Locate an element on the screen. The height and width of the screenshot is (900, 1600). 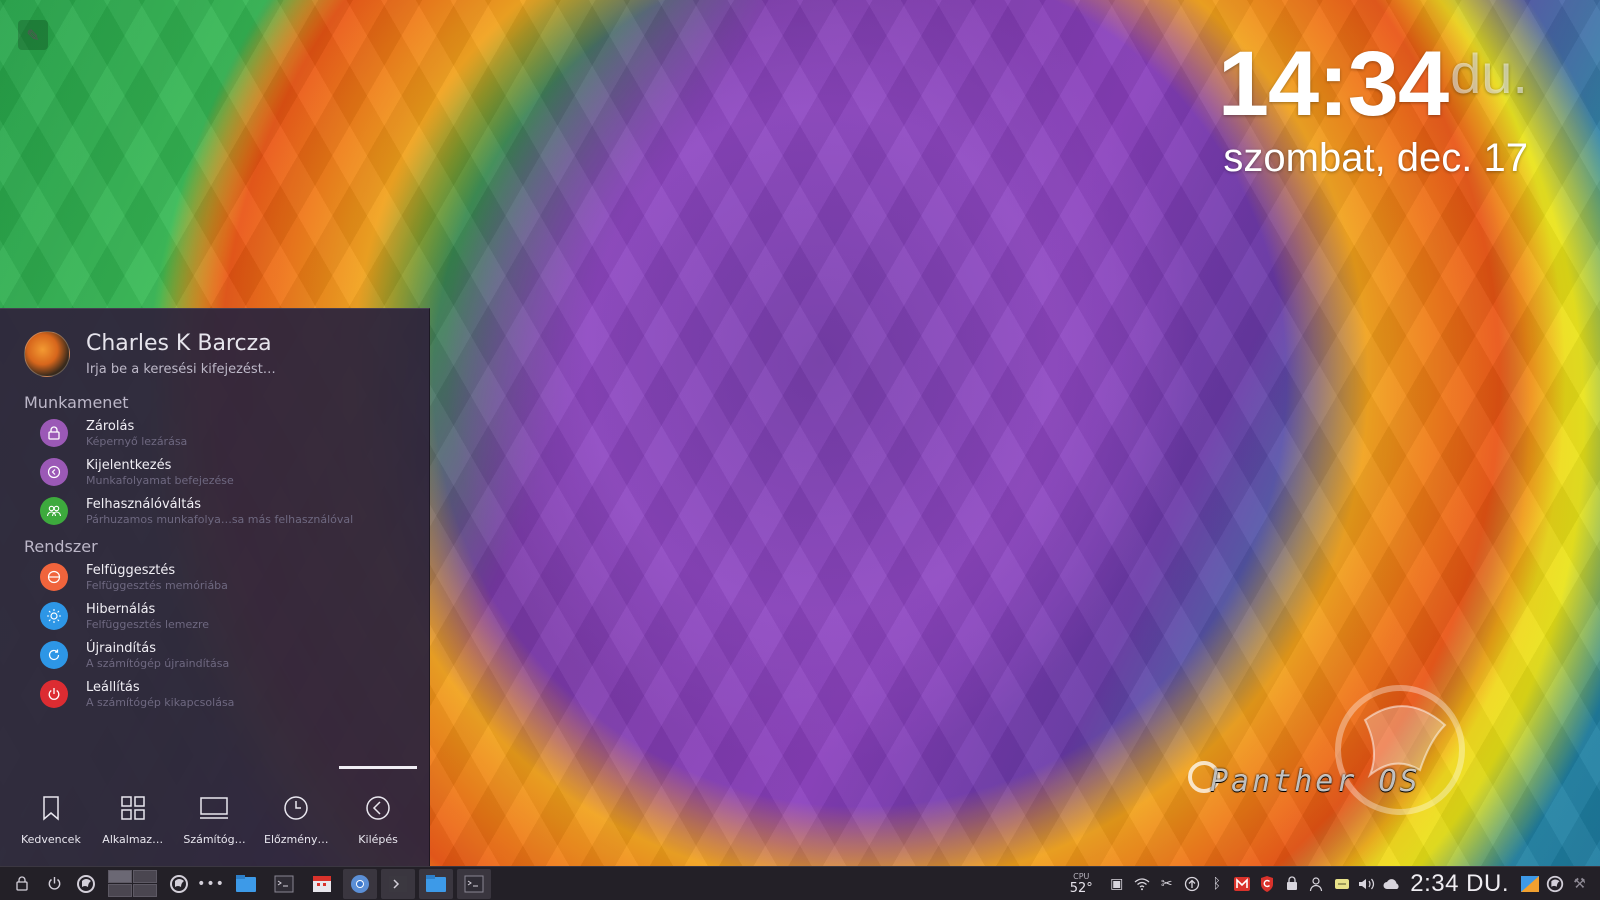
tray-antivirus is located at coordinates (1266, 884).